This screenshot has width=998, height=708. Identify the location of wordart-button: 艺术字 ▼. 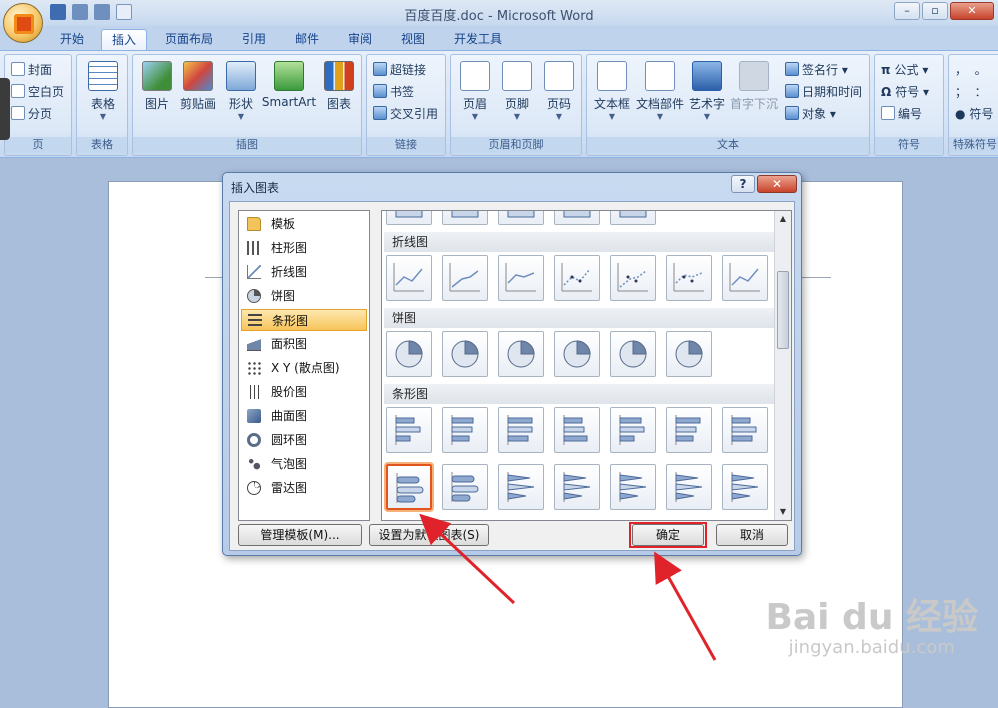
(707, 91).